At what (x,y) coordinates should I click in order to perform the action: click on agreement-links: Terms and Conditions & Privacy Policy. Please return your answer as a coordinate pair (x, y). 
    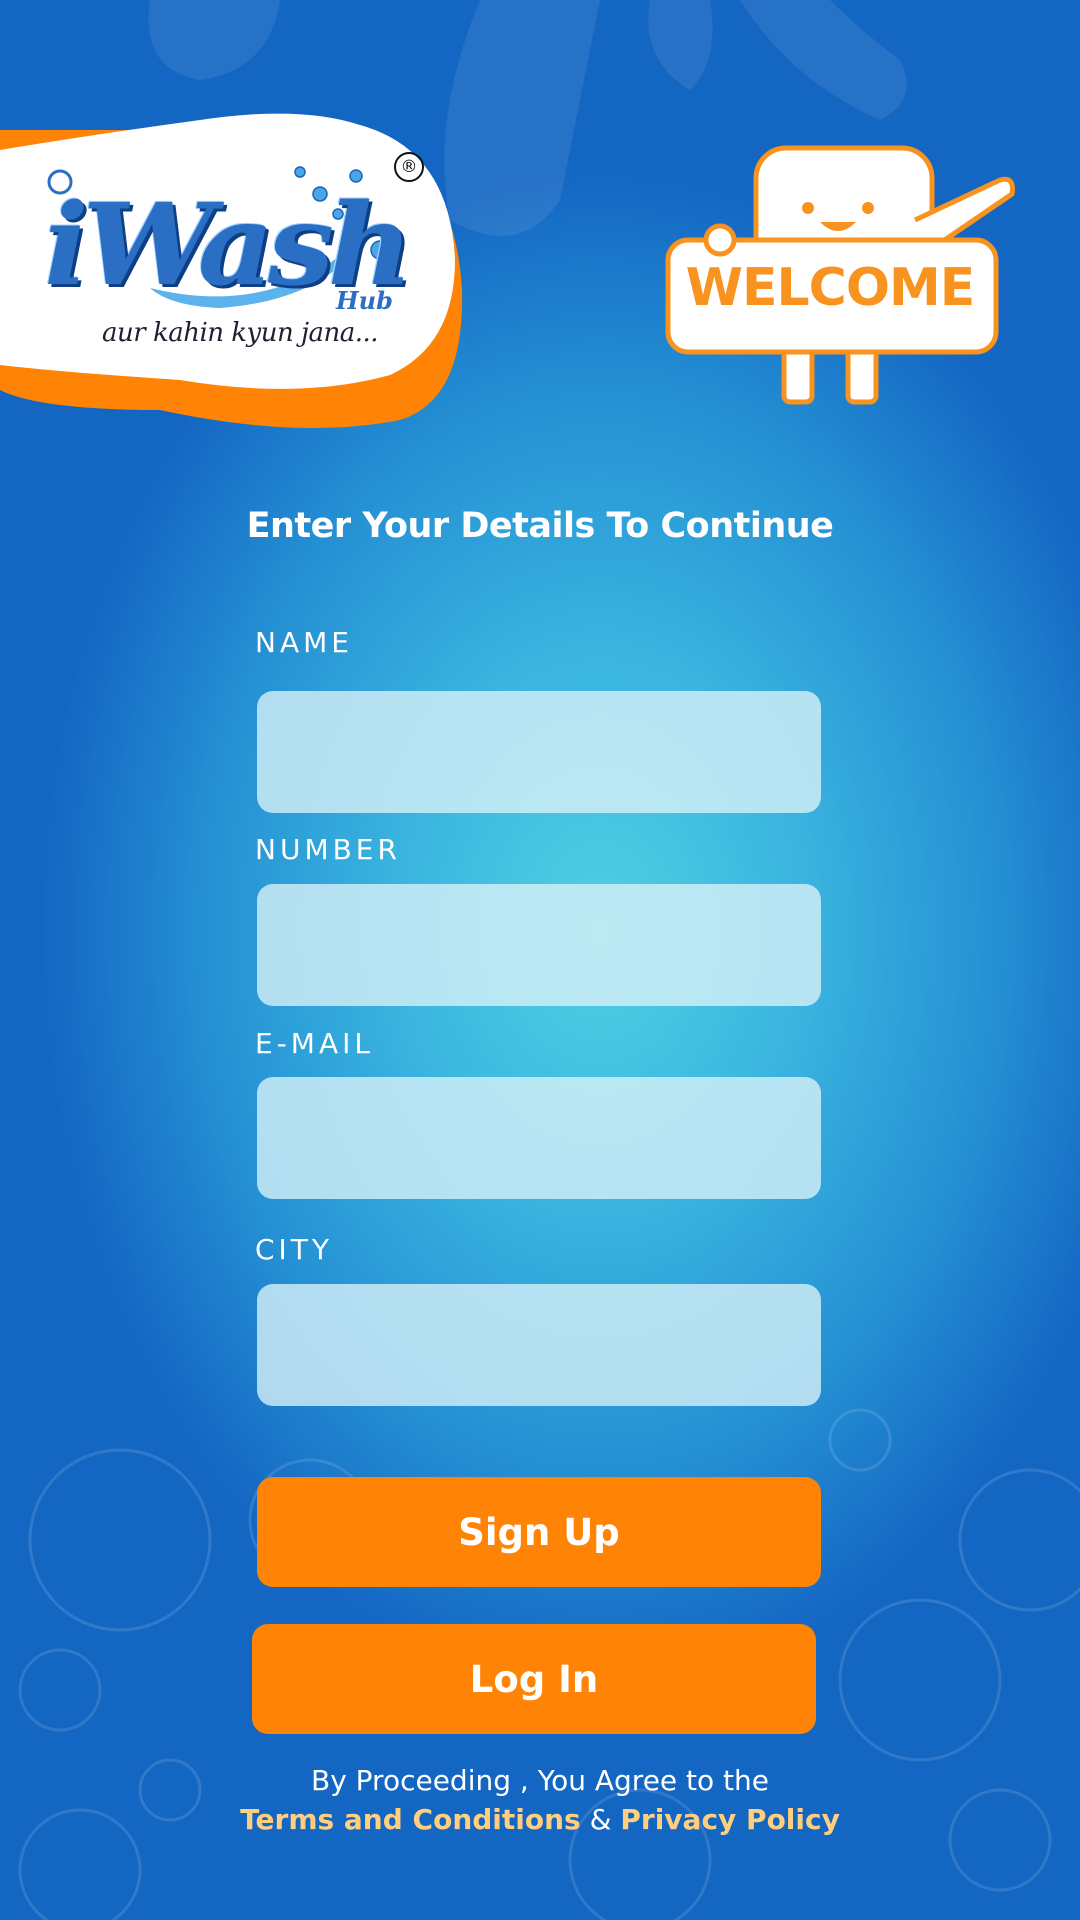
    Looking at the image, I should click on (540, 1819).